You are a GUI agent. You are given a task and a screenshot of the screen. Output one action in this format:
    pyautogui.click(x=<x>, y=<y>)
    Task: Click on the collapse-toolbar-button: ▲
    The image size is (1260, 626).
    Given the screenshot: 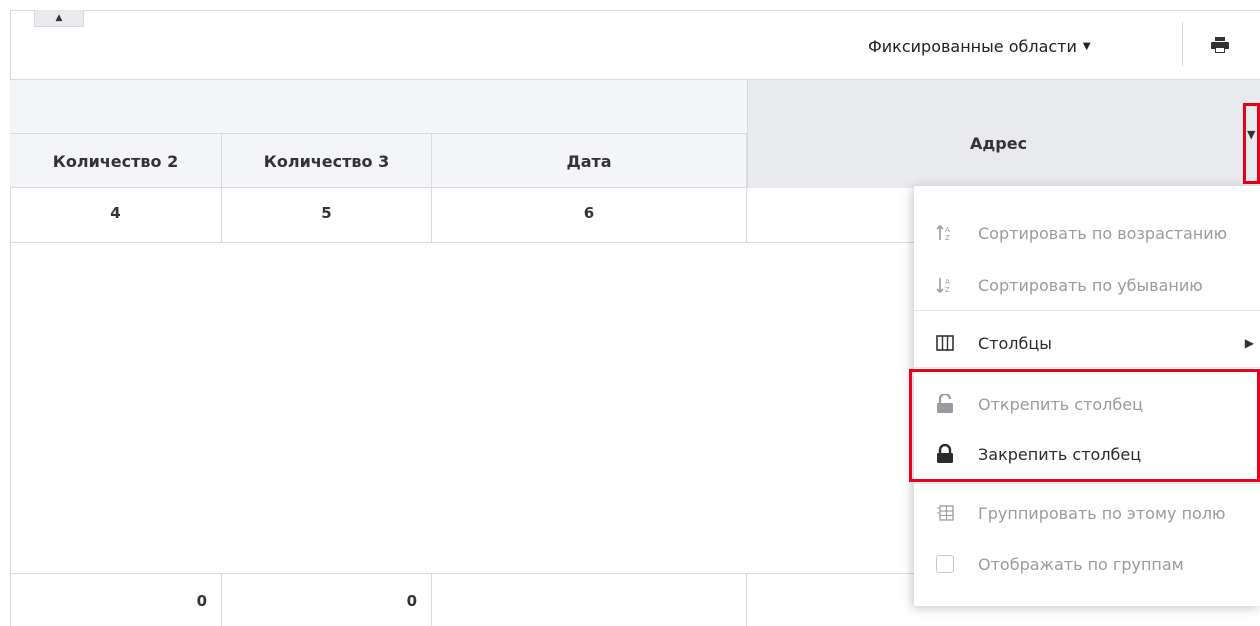 What is the action you would take?
    pyautogui.click(x=59, y=18)
    